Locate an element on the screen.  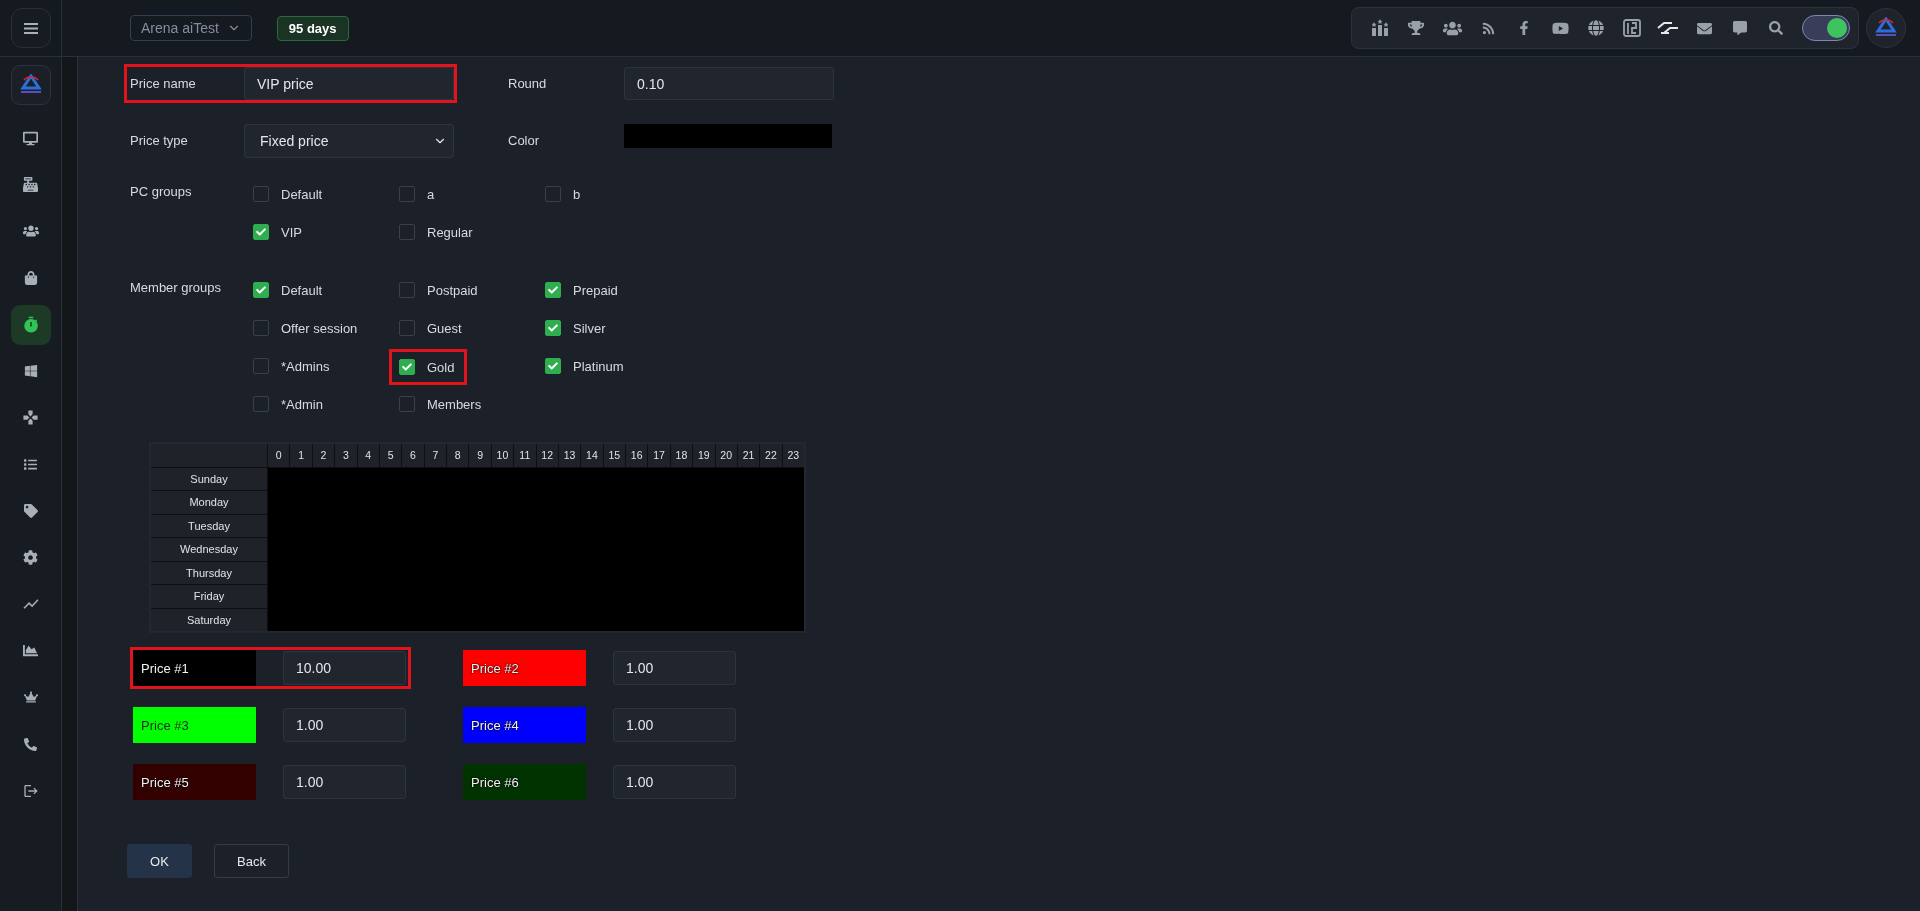
day-header: Tuesday is located at coordinates (209, 525).